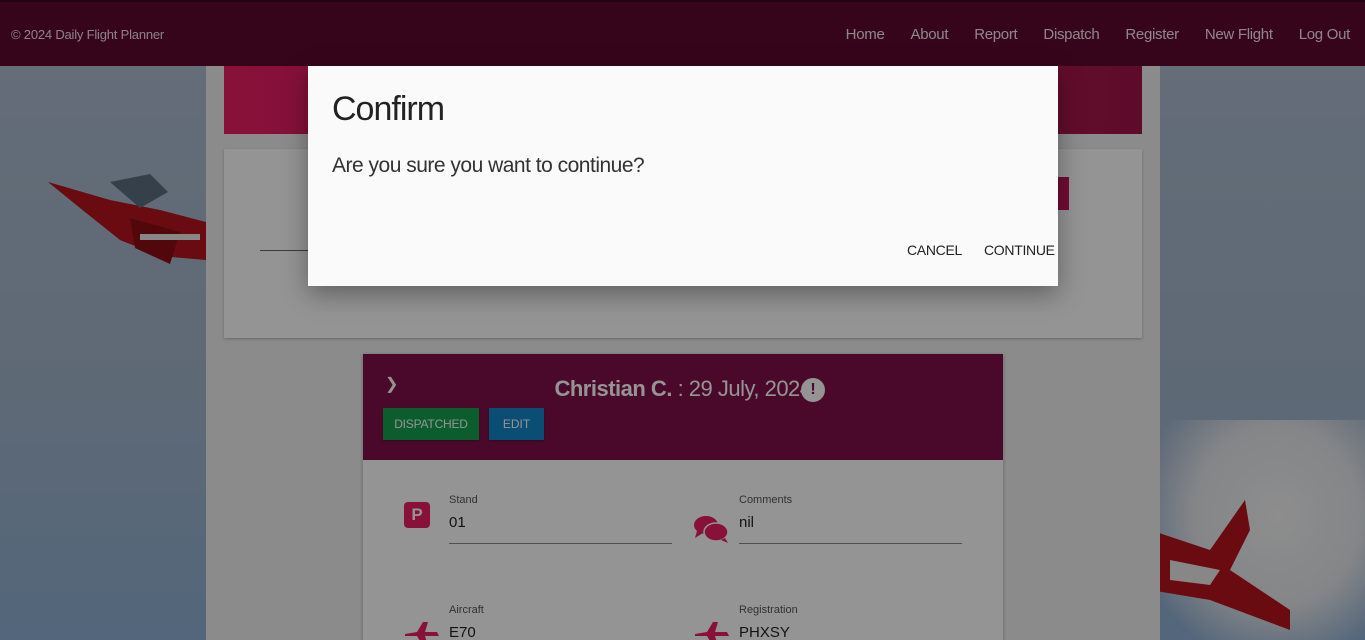 The width and height of the screenshot is (1365, 640). I want to click on dialog-message: Are you sure you want to continue?, so click(488, 165).